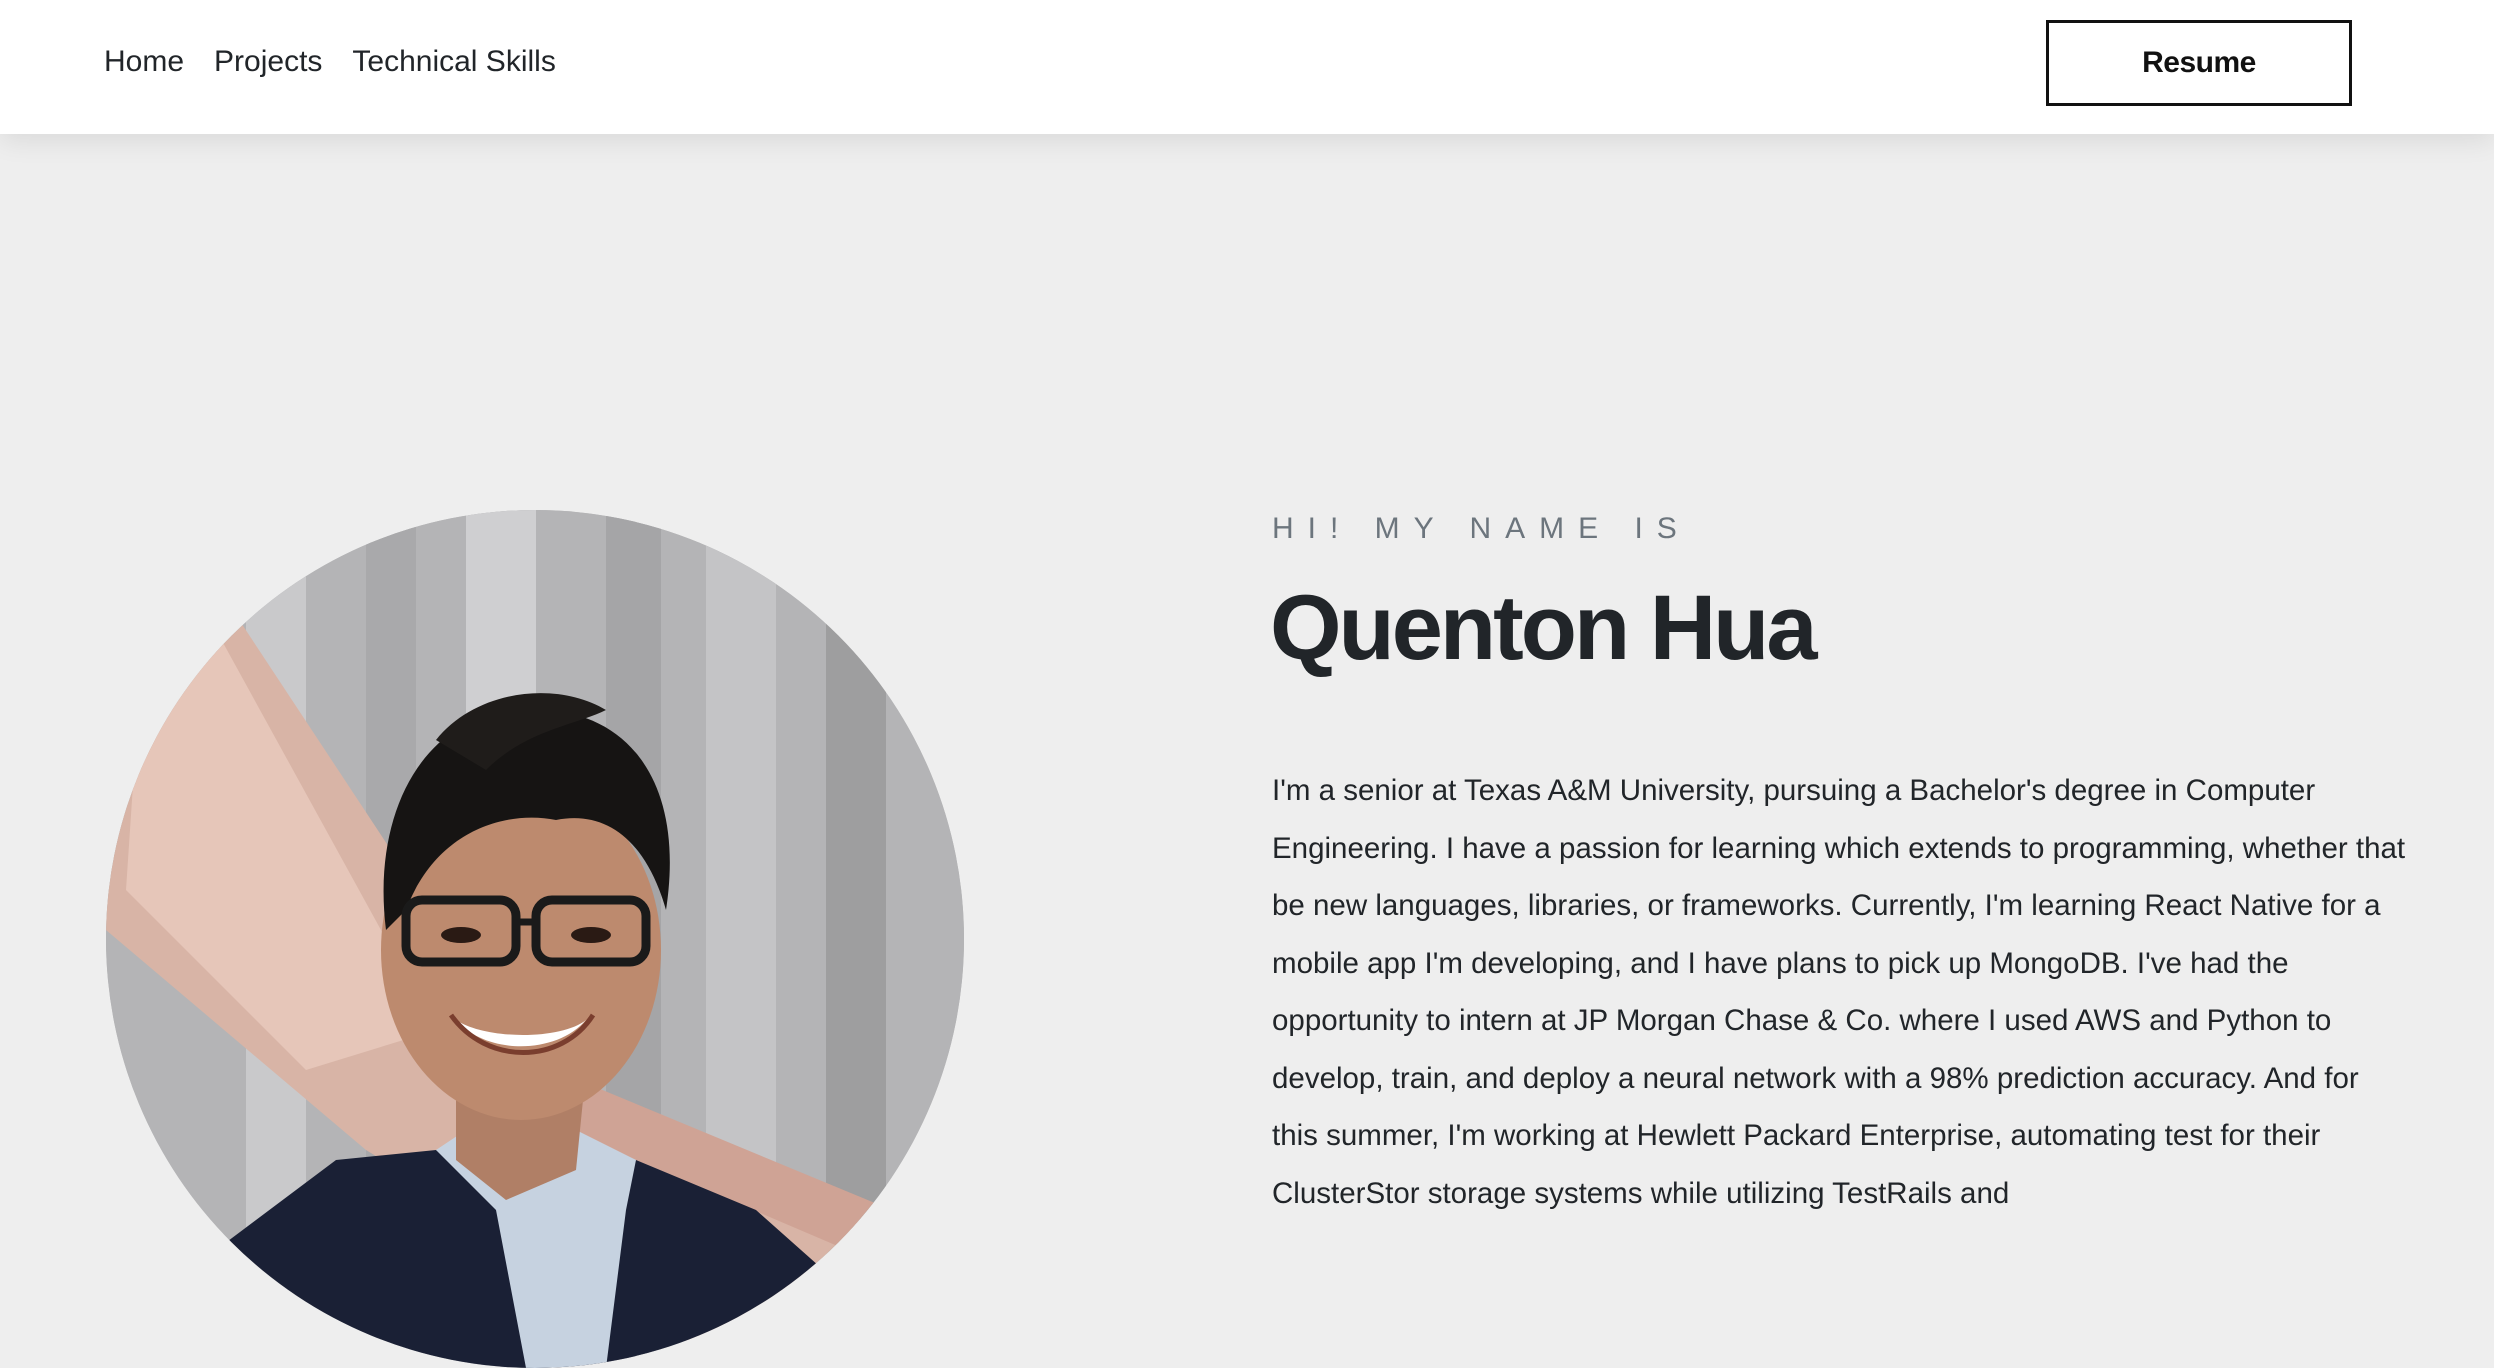 The image size is (2494, 1368). Describe the element at coordinates (1544, 628) in the screenshot. I see `hero-name: Quenton Hua` at that location.